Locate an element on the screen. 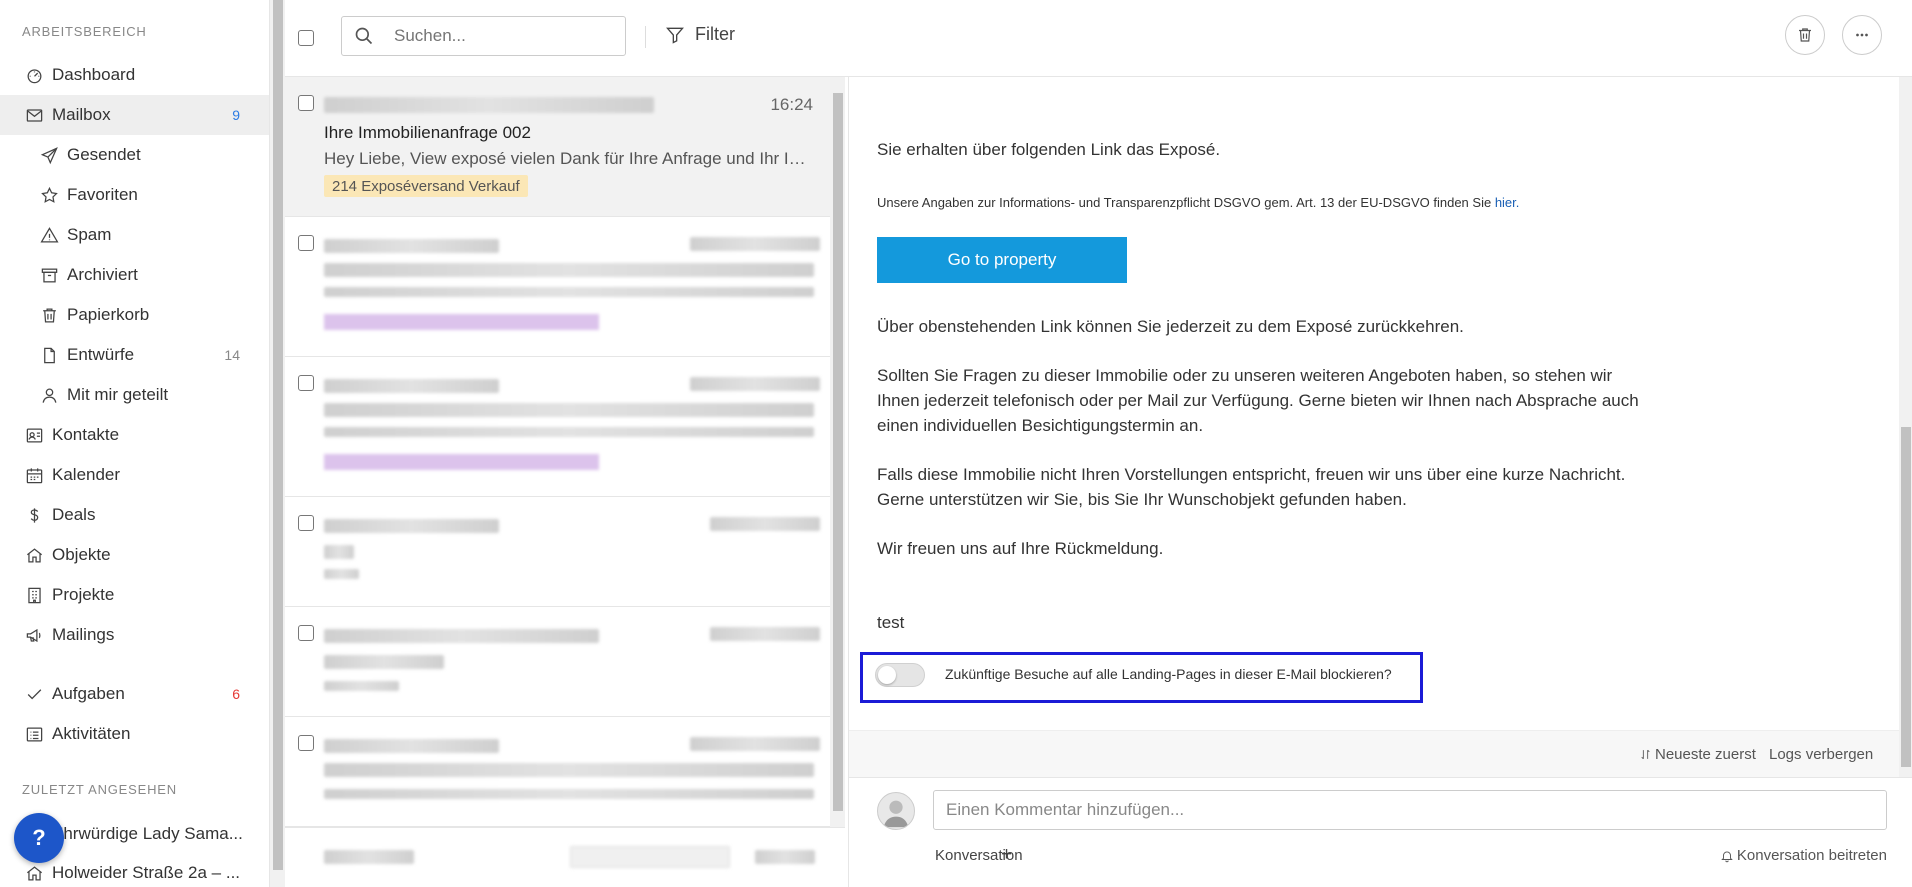 The image size is (1912, 887). sidebar-item-kalender: Kalender is located at coordinates (134, 475).